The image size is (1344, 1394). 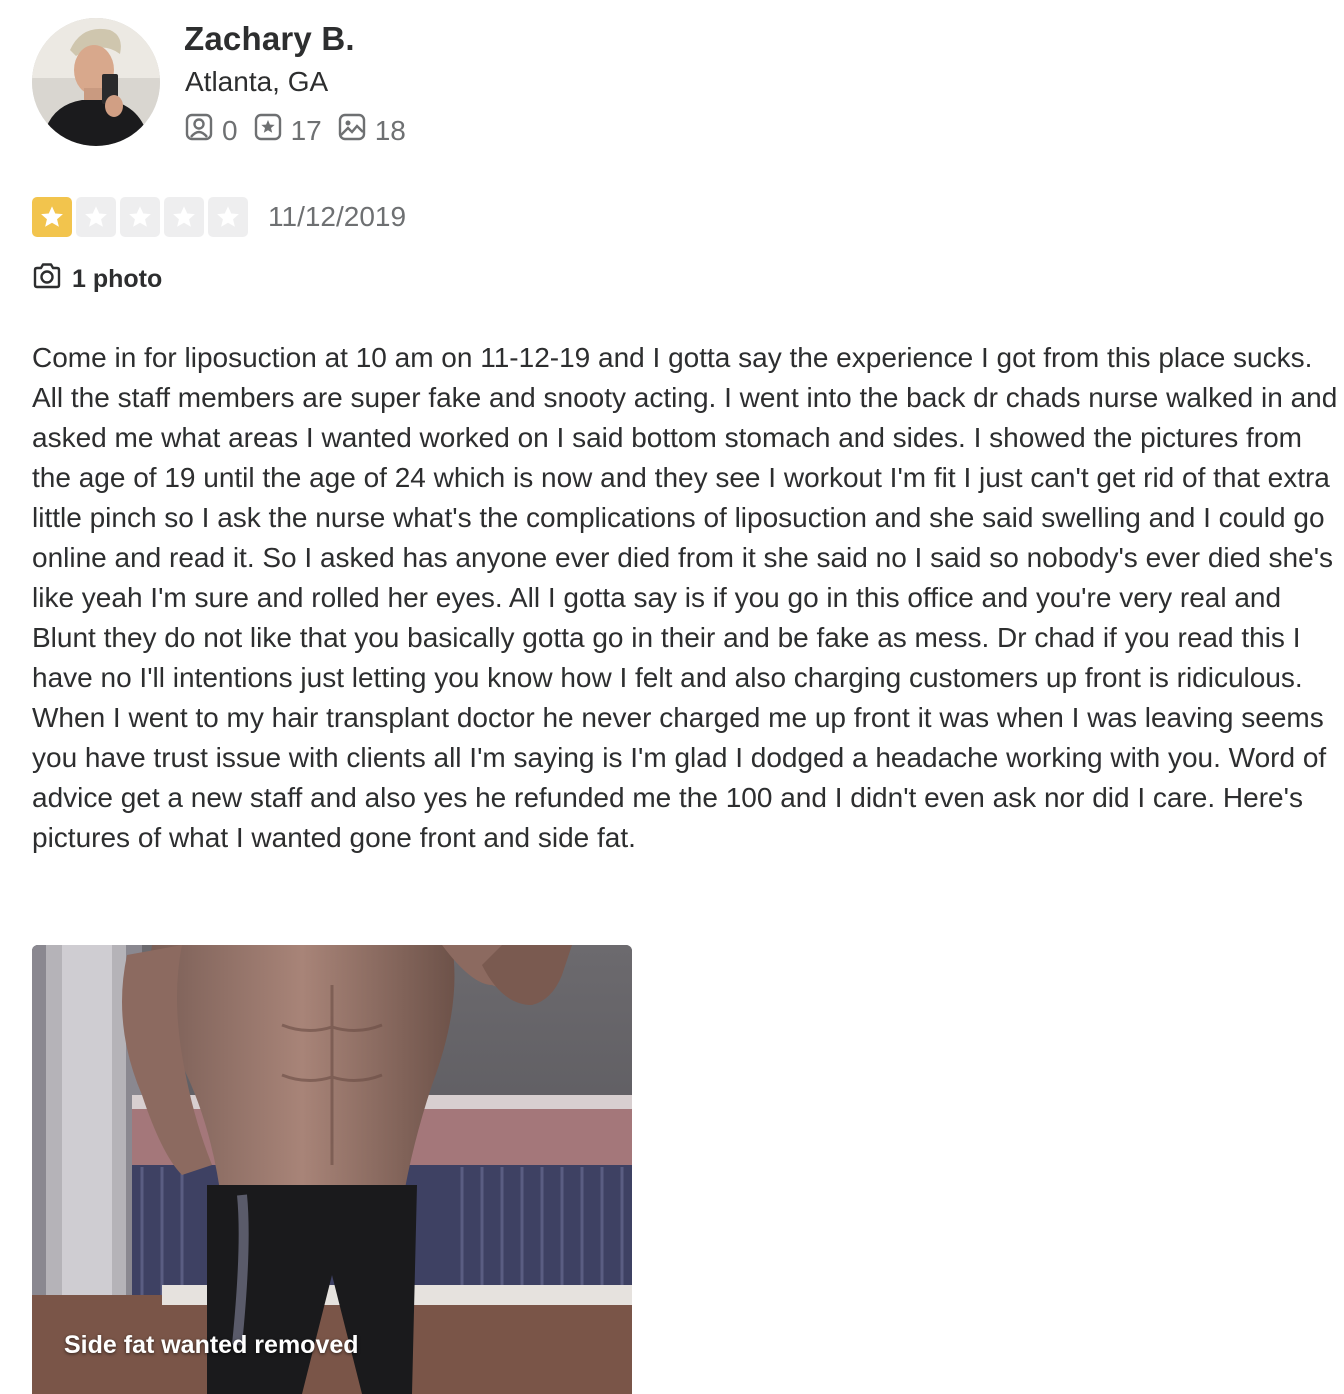 I want to click on rating-row: 11/12/2019, so click(x=219, y=217).